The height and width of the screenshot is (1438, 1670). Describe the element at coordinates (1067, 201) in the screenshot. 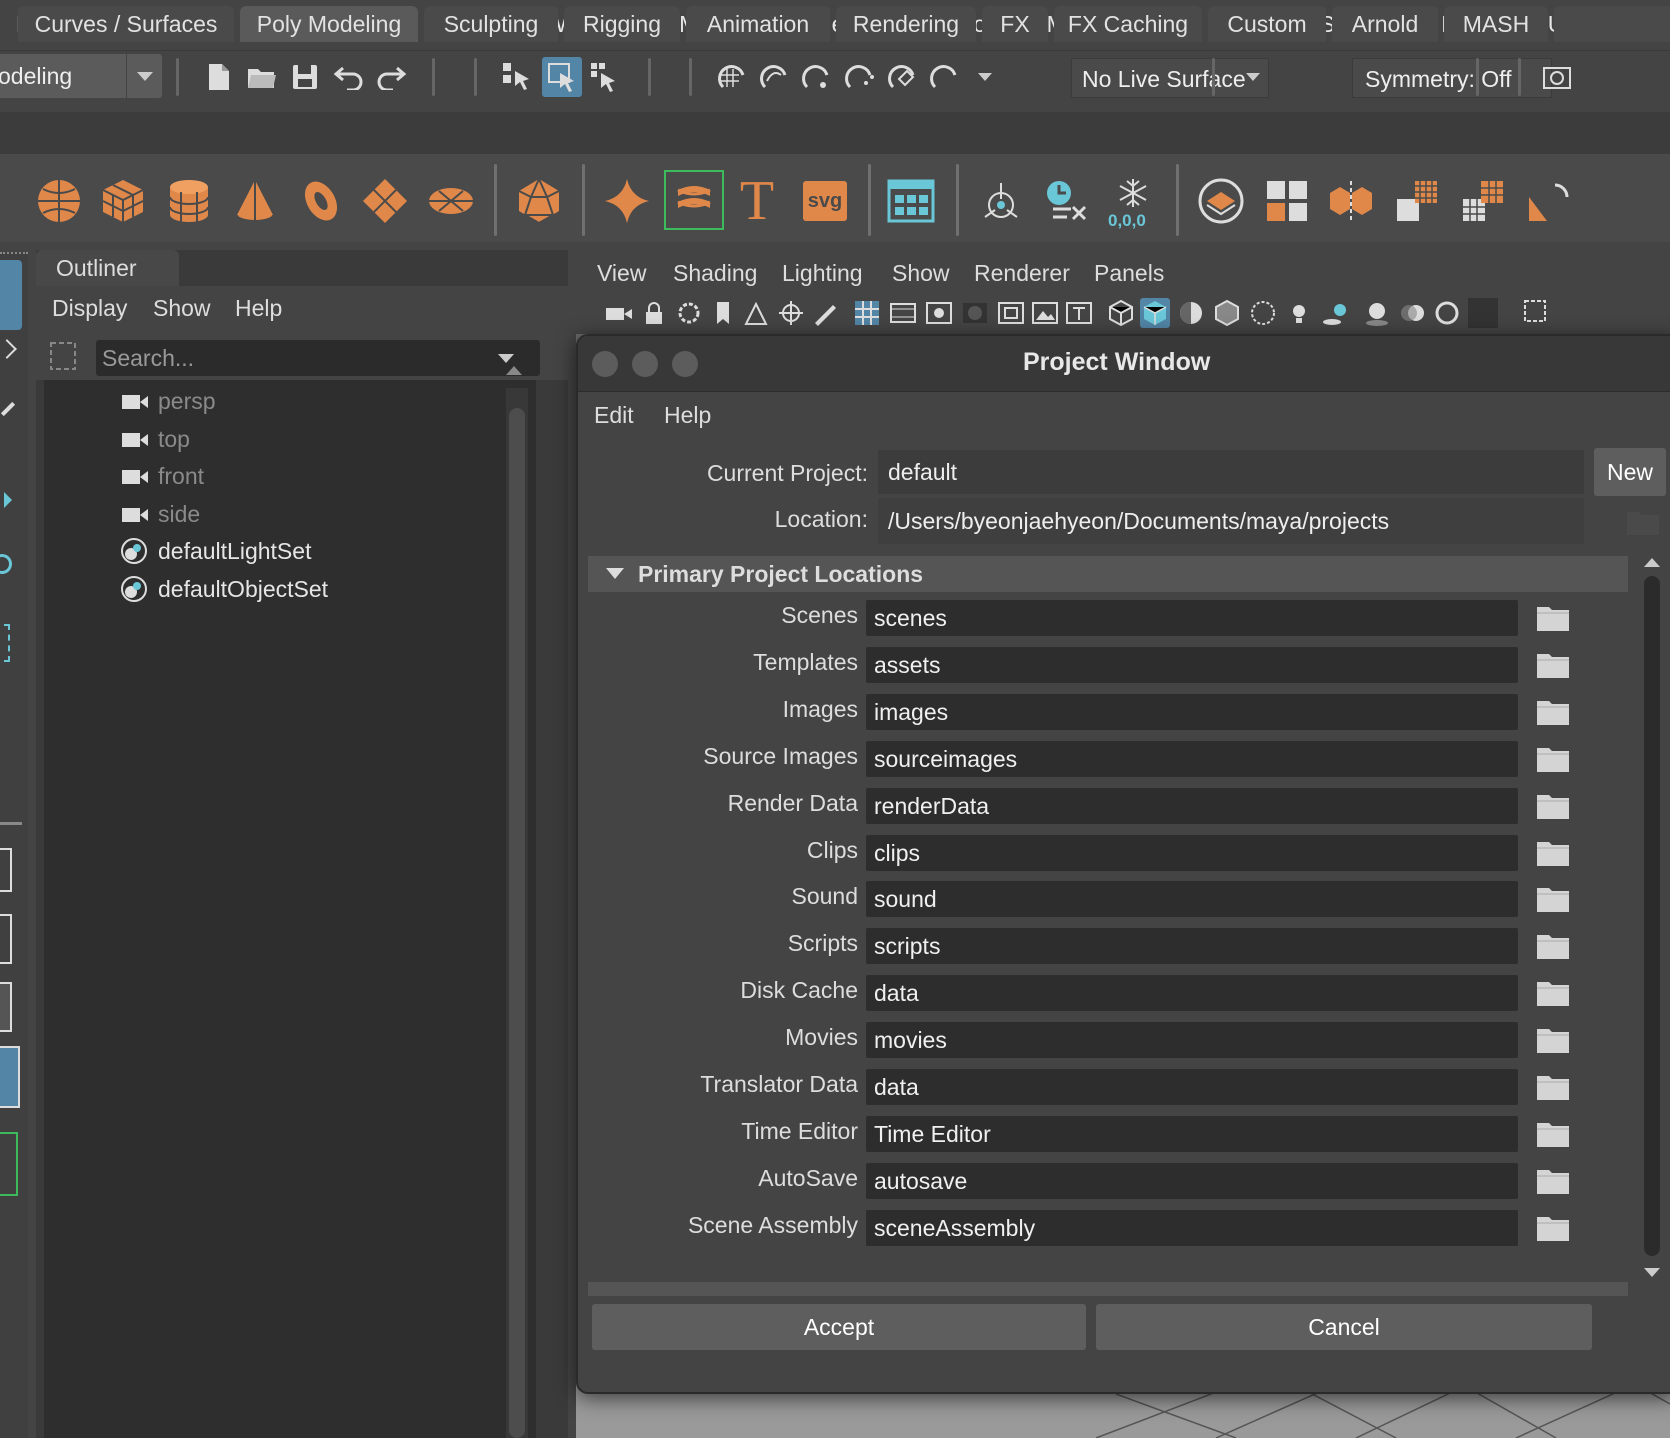

I see `delete-history-icon` at that location.